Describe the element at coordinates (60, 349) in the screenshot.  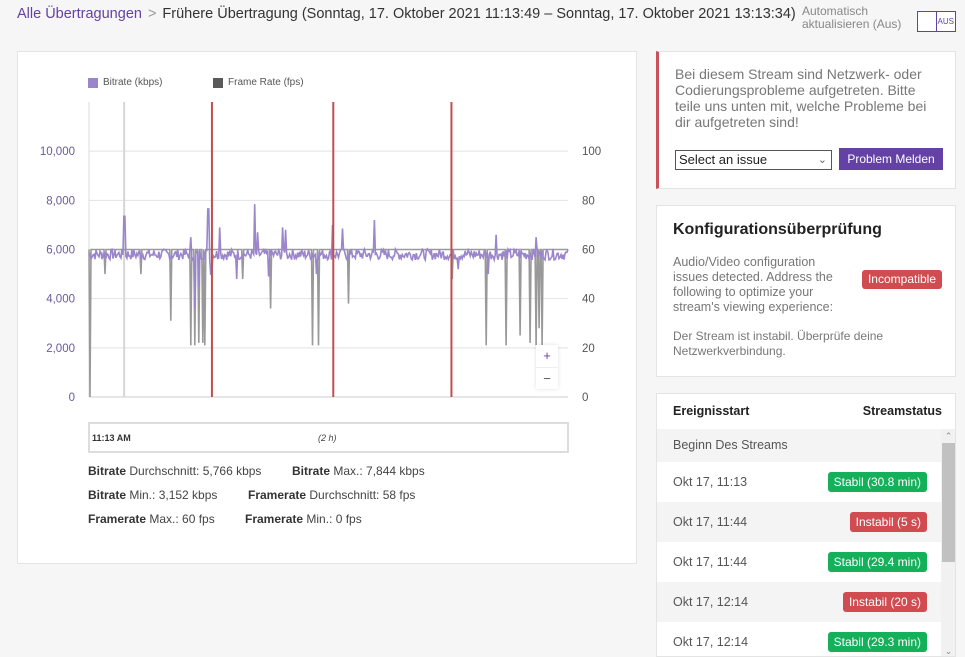
I see `y-left-tick-label: 2,000` at that location.